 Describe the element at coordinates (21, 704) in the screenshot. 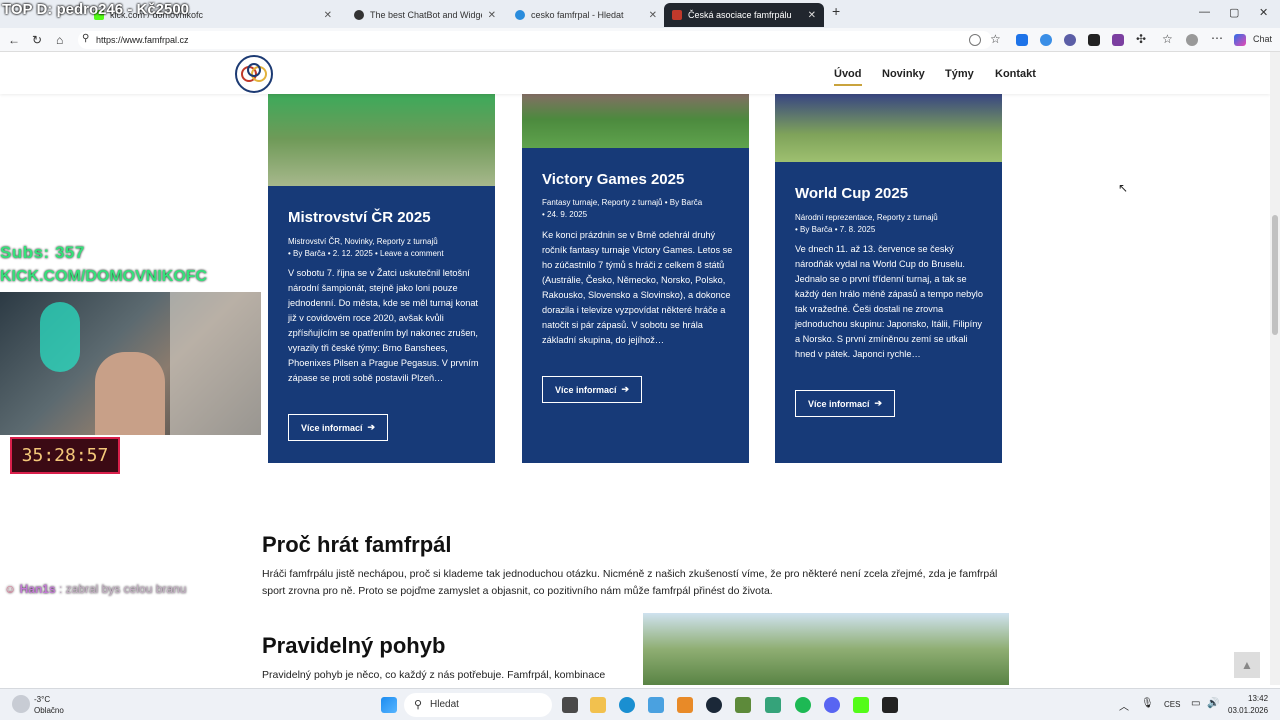

I see `weather-cloud-icon` at that location.